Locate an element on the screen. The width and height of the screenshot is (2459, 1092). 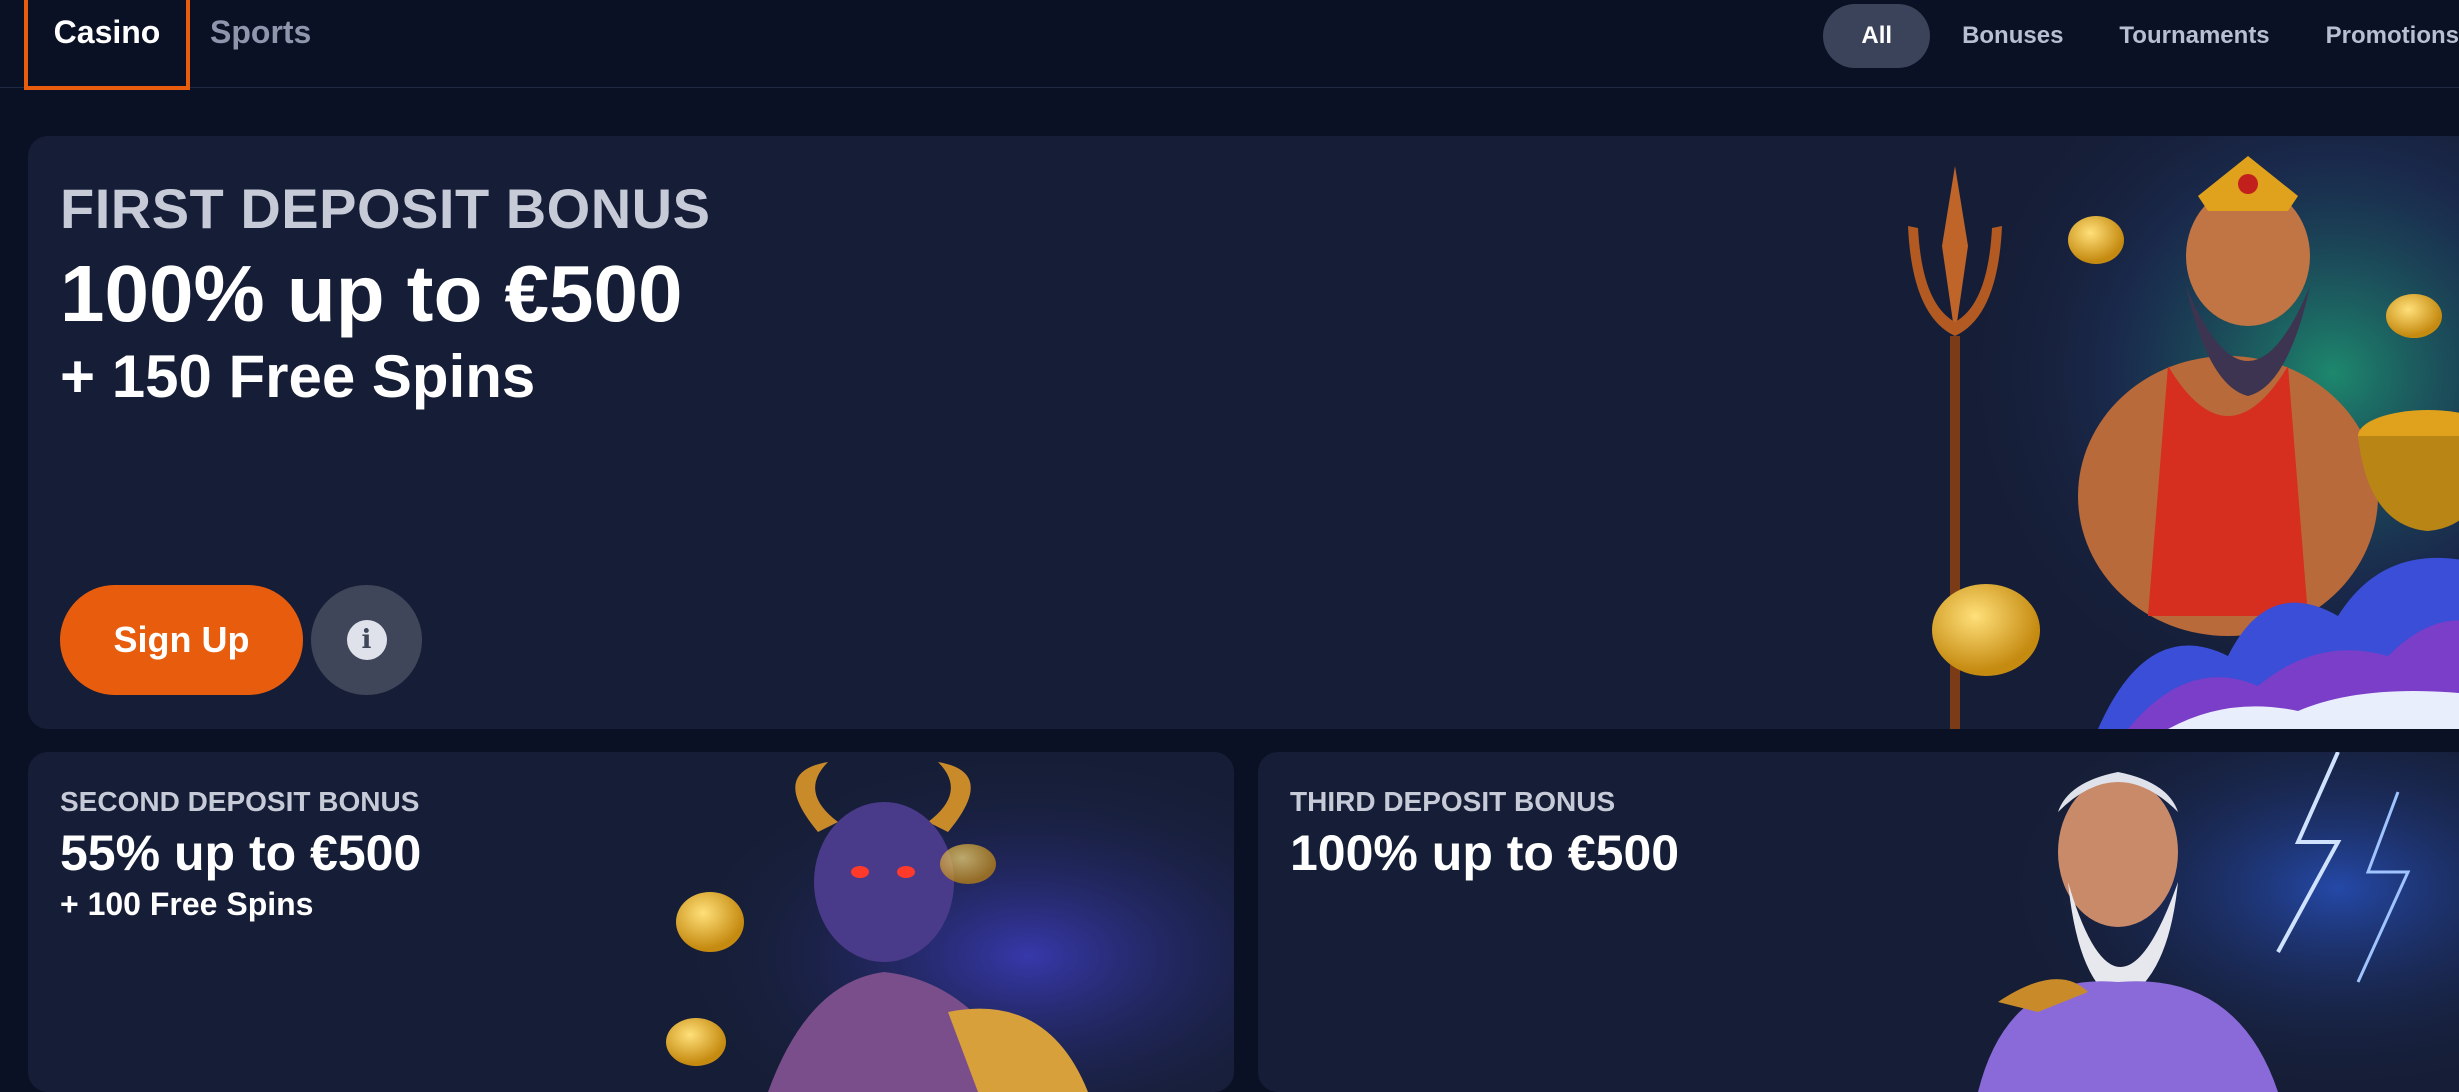
info-button: i is located at coordinates (366, 640).